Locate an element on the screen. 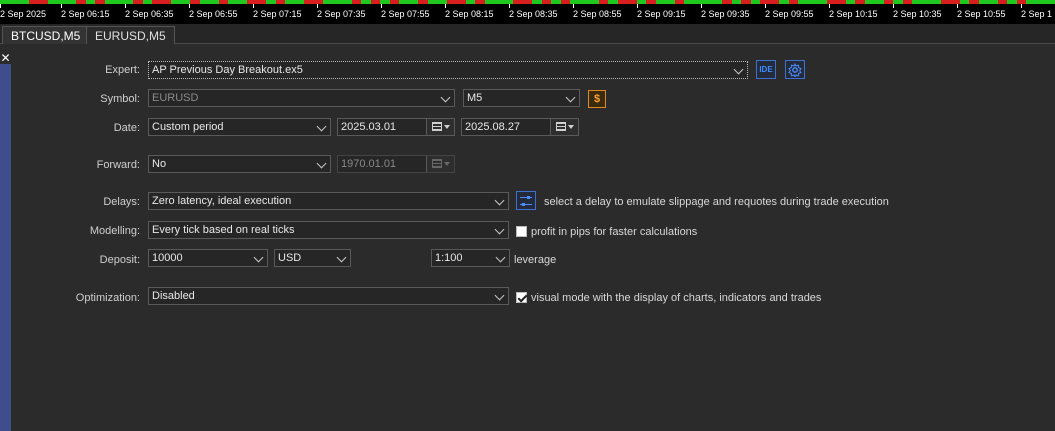 This screenshot has height=431, width=1055. candle-color-strip is located at coordinates (527, 2).